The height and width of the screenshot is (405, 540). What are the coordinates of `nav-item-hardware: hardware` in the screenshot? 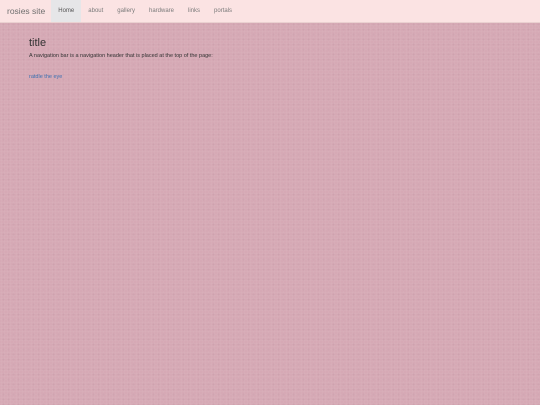 It's located at (161, 11).